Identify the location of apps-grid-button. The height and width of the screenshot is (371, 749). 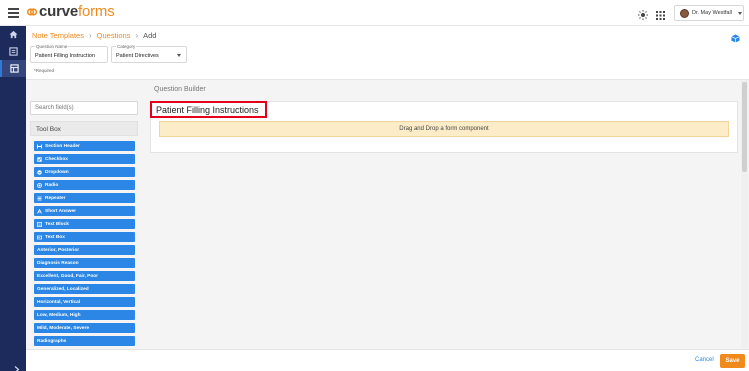
(660, 16).